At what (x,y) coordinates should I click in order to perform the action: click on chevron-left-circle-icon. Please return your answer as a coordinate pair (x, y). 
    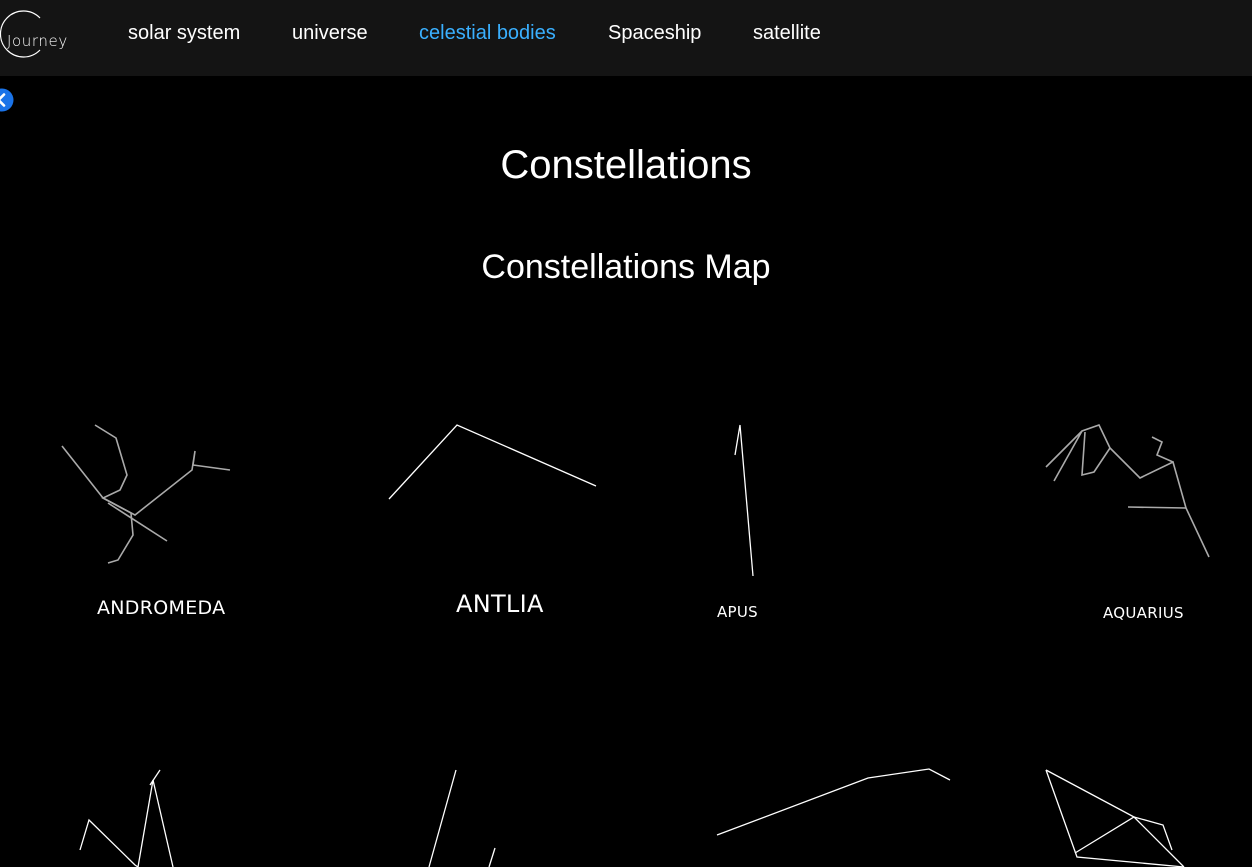
    Looking at the image, I should click on (7, 100).